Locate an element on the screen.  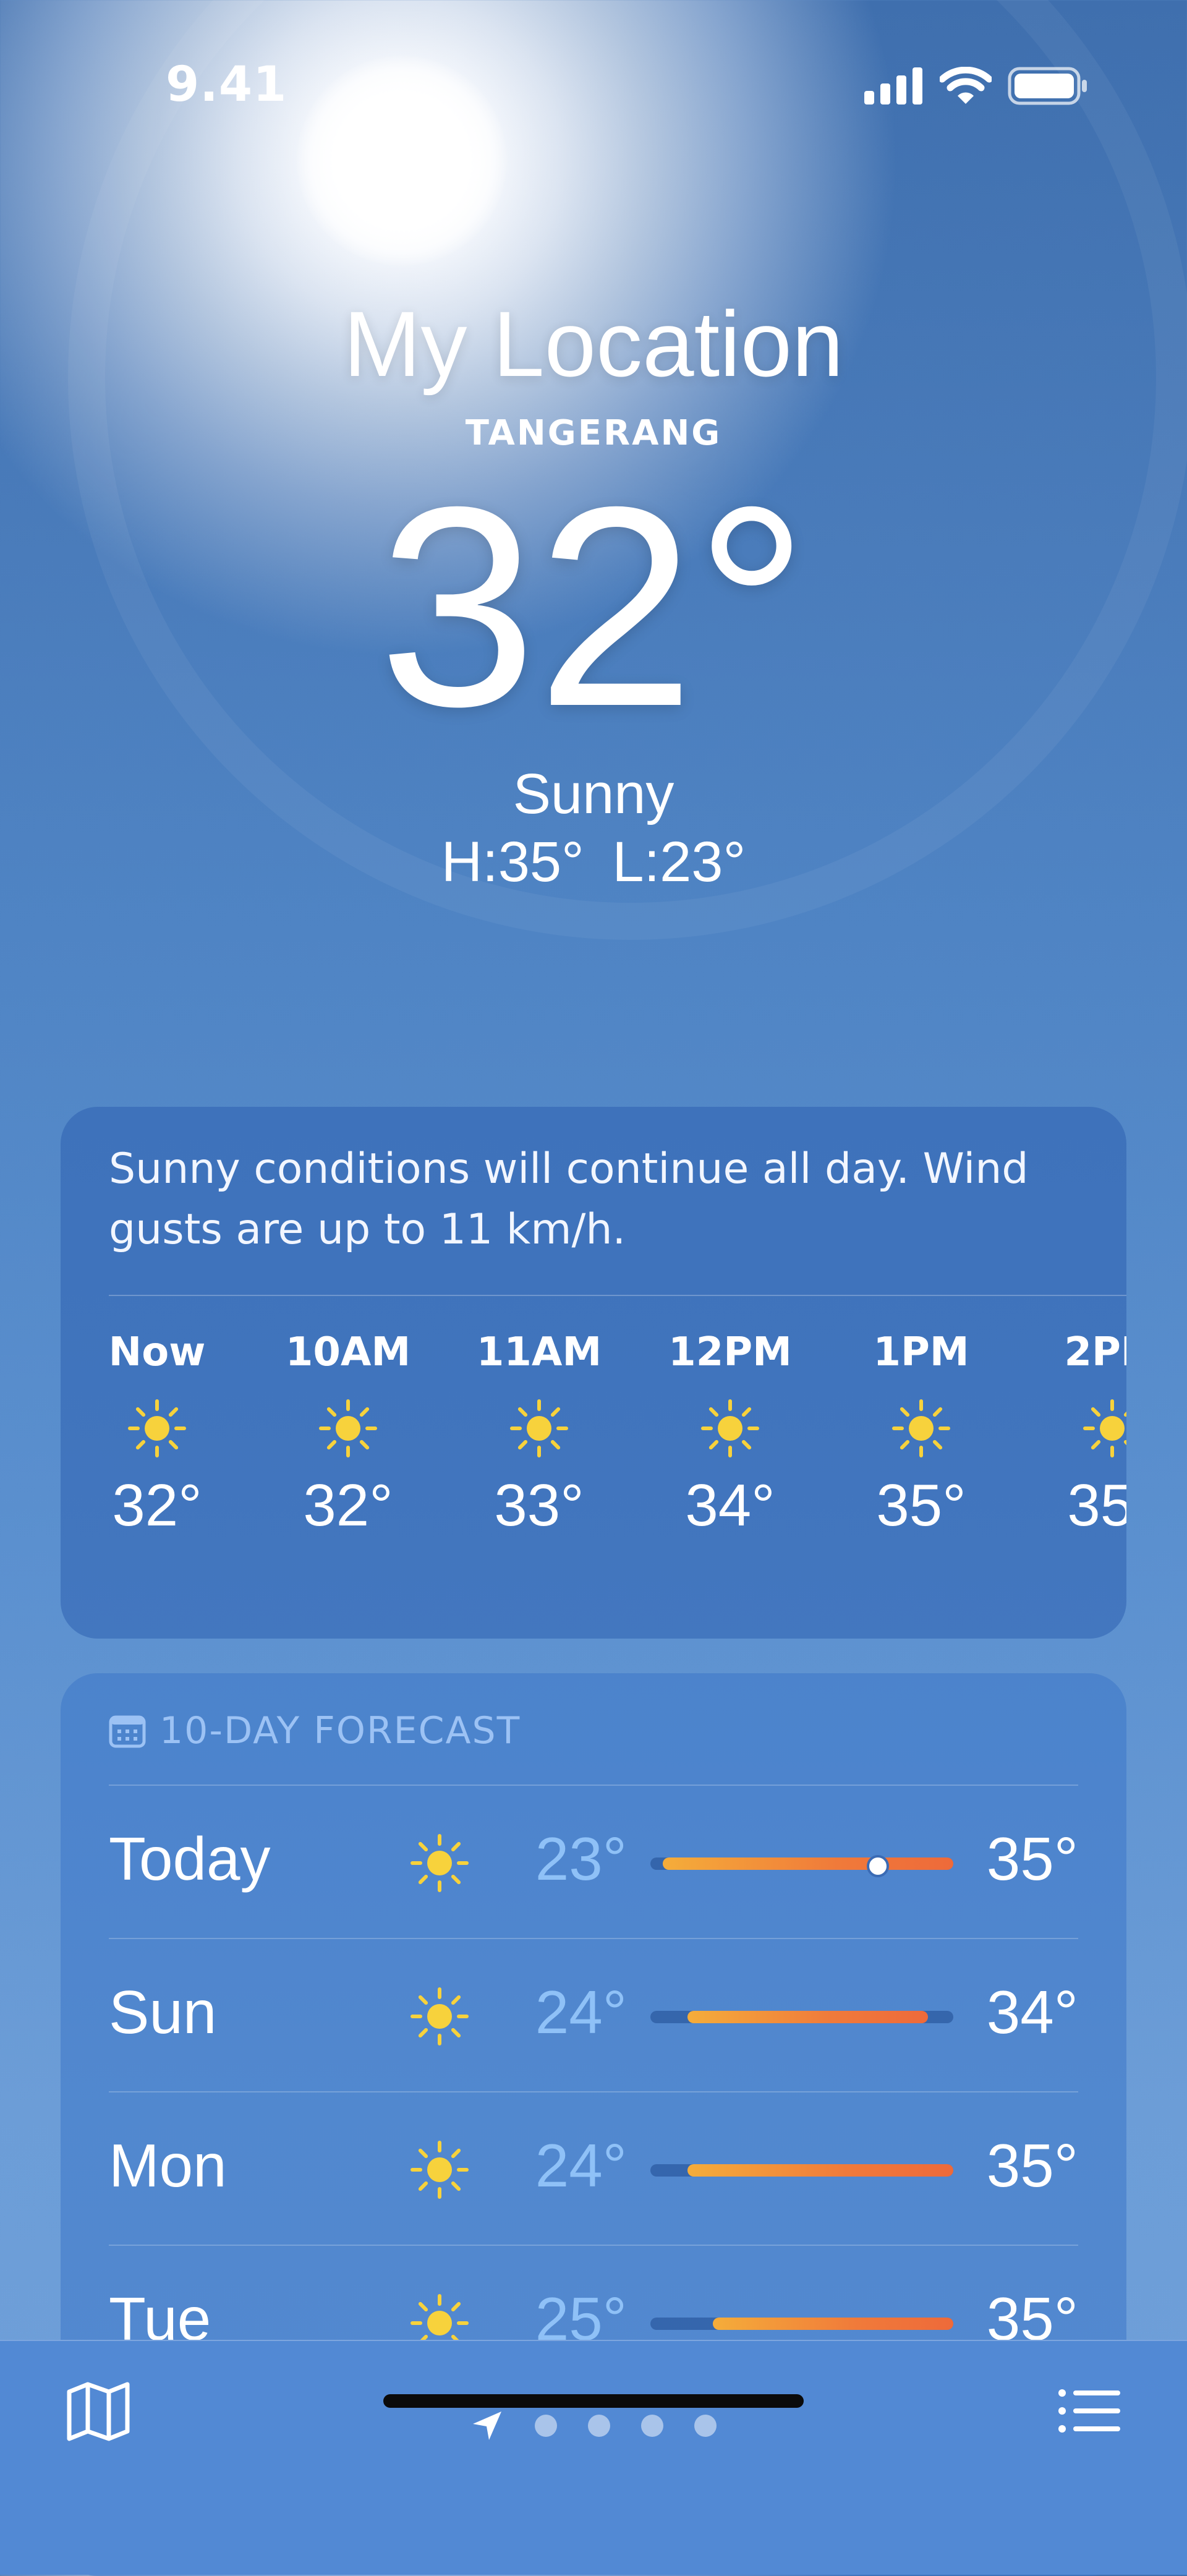
bottom-toolbar is located at coordinates (593, 2457).